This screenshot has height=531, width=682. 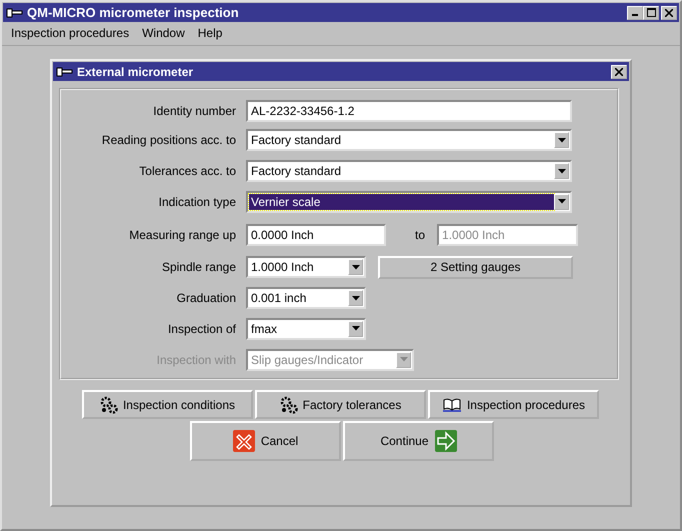 What do you see at coordinates (210, 34) in the screenshot?
I see `menu-item: Help` at bounding box center [210, 34].